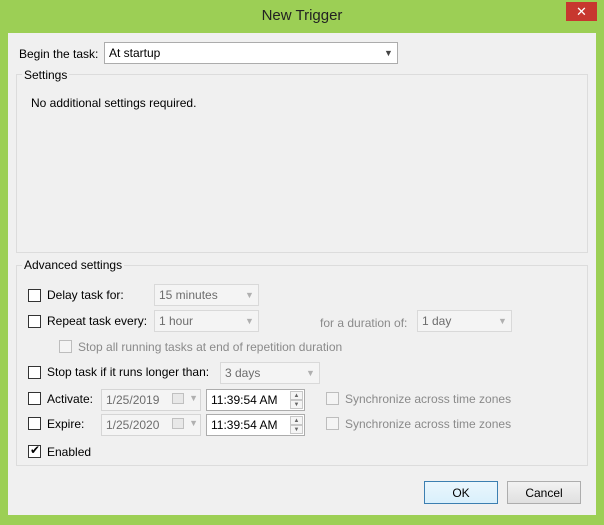 This screenshot has width=604, height=525. Describe the element at coordinates (59, 54) in the screenshot. I see `begin-task-label: Begin the task:` at that location.